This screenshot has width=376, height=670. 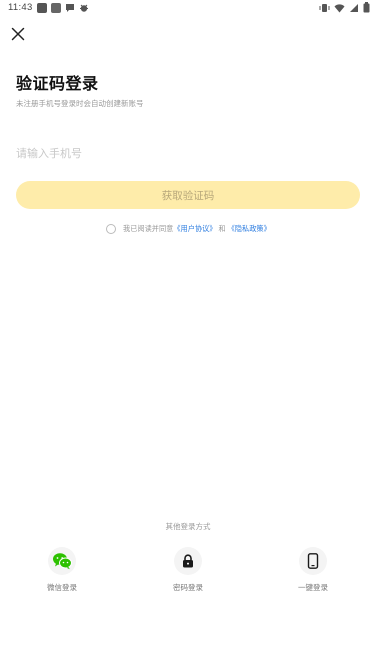 What do you see at coordinates (188, 8) in the screenshot?
I see `status-bar: 11:43` at bounding box center [188, 8].